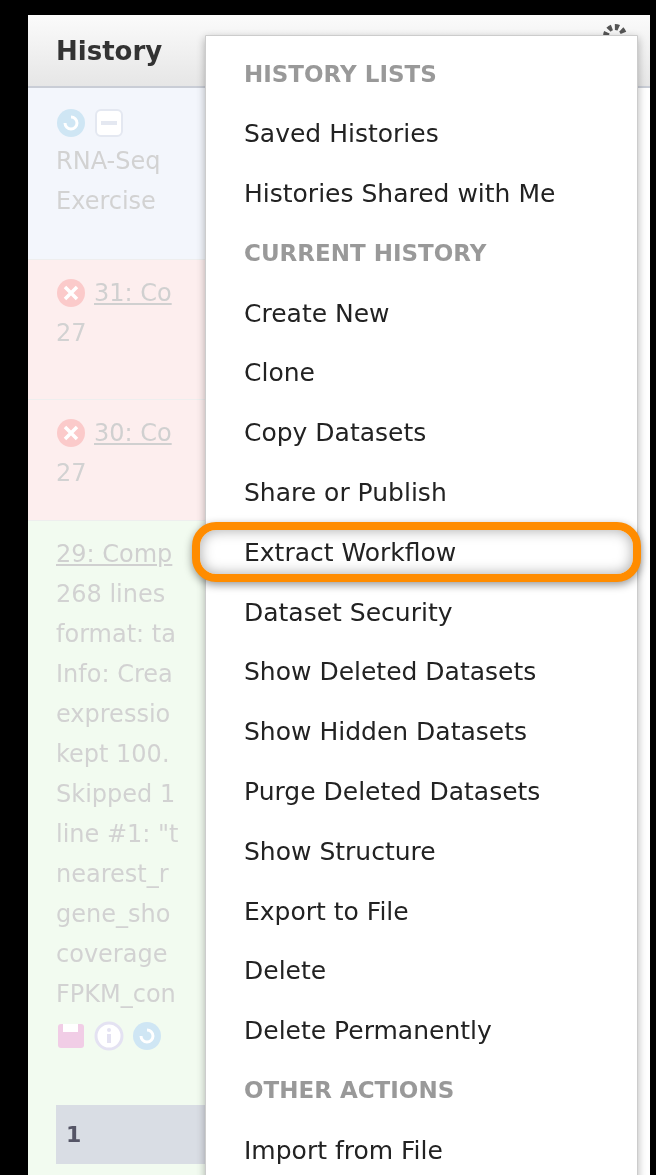 Image resolution: width=656 pixels, height=1175 pixels. I want to click on menu-item: Histories Shared with Me, so click(421, 193).